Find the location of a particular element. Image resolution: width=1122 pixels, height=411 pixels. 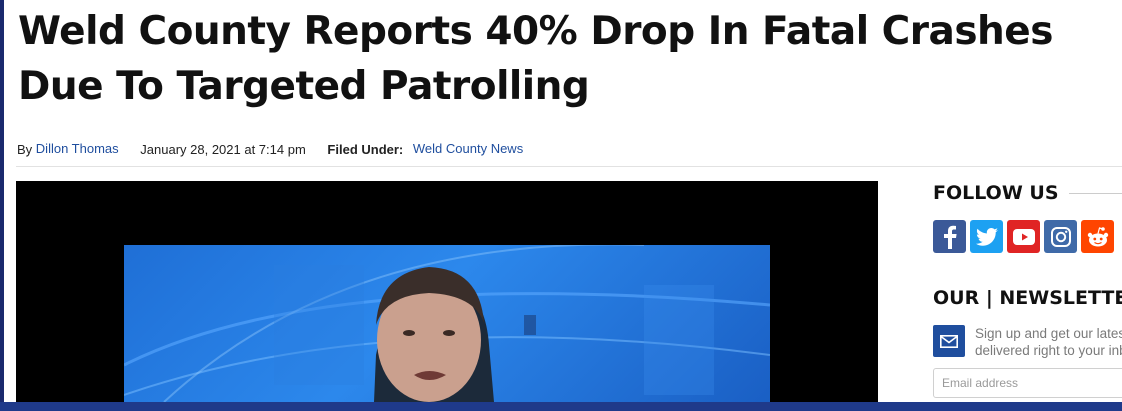

newsletter-heading: OUR | NEWSLETTER is located at coordinates (1027, 298).